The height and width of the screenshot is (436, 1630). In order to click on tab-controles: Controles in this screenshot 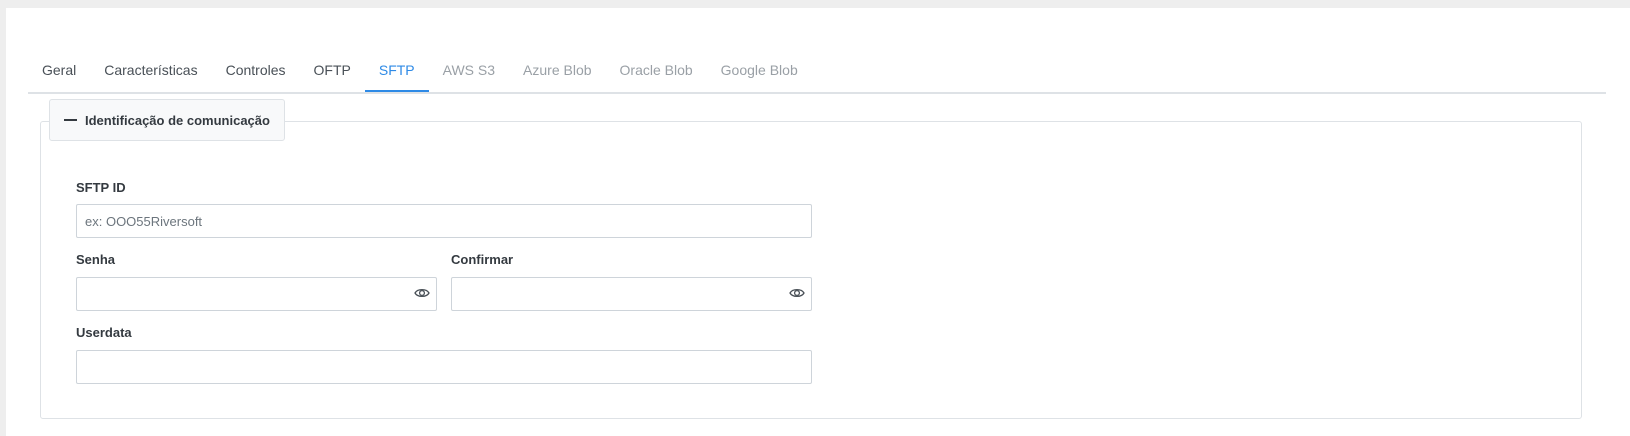, I will do `click(256, 71)`.